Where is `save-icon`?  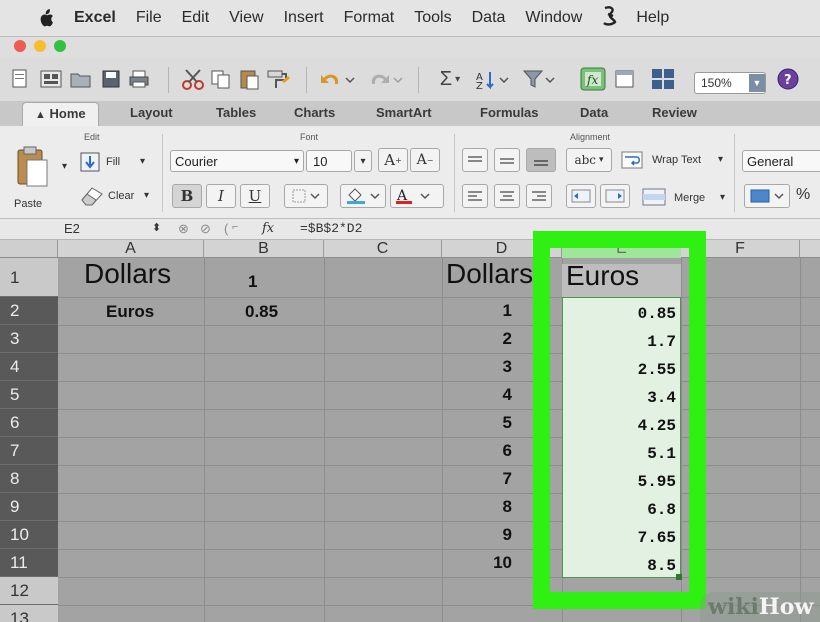
save-icon is located at coordinates (111, 79).